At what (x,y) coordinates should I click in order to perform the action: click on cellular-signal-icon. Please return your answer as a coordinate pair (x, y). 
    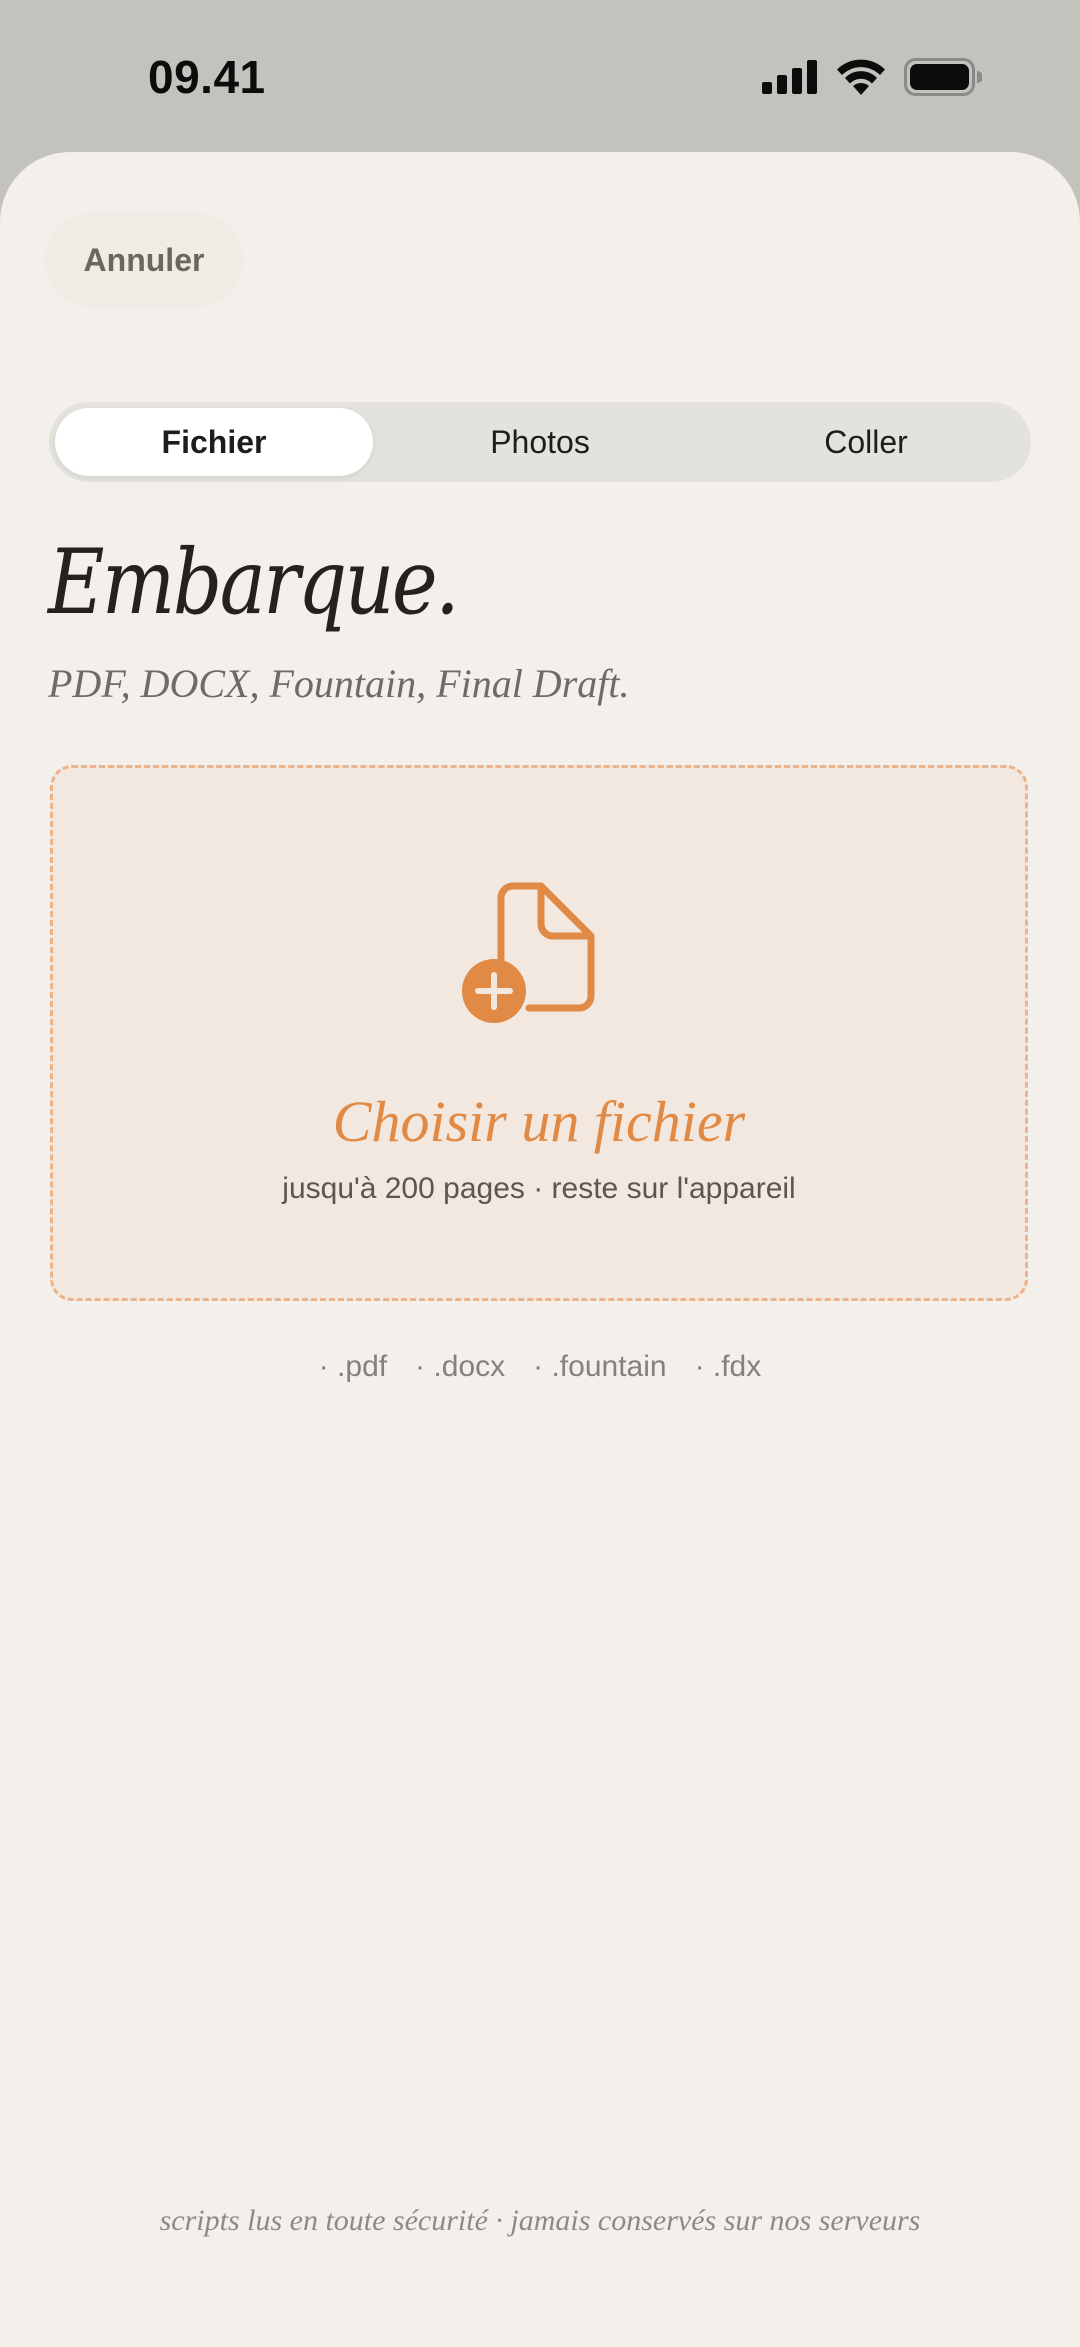
    Looking at the image, I should click on (789, 77).